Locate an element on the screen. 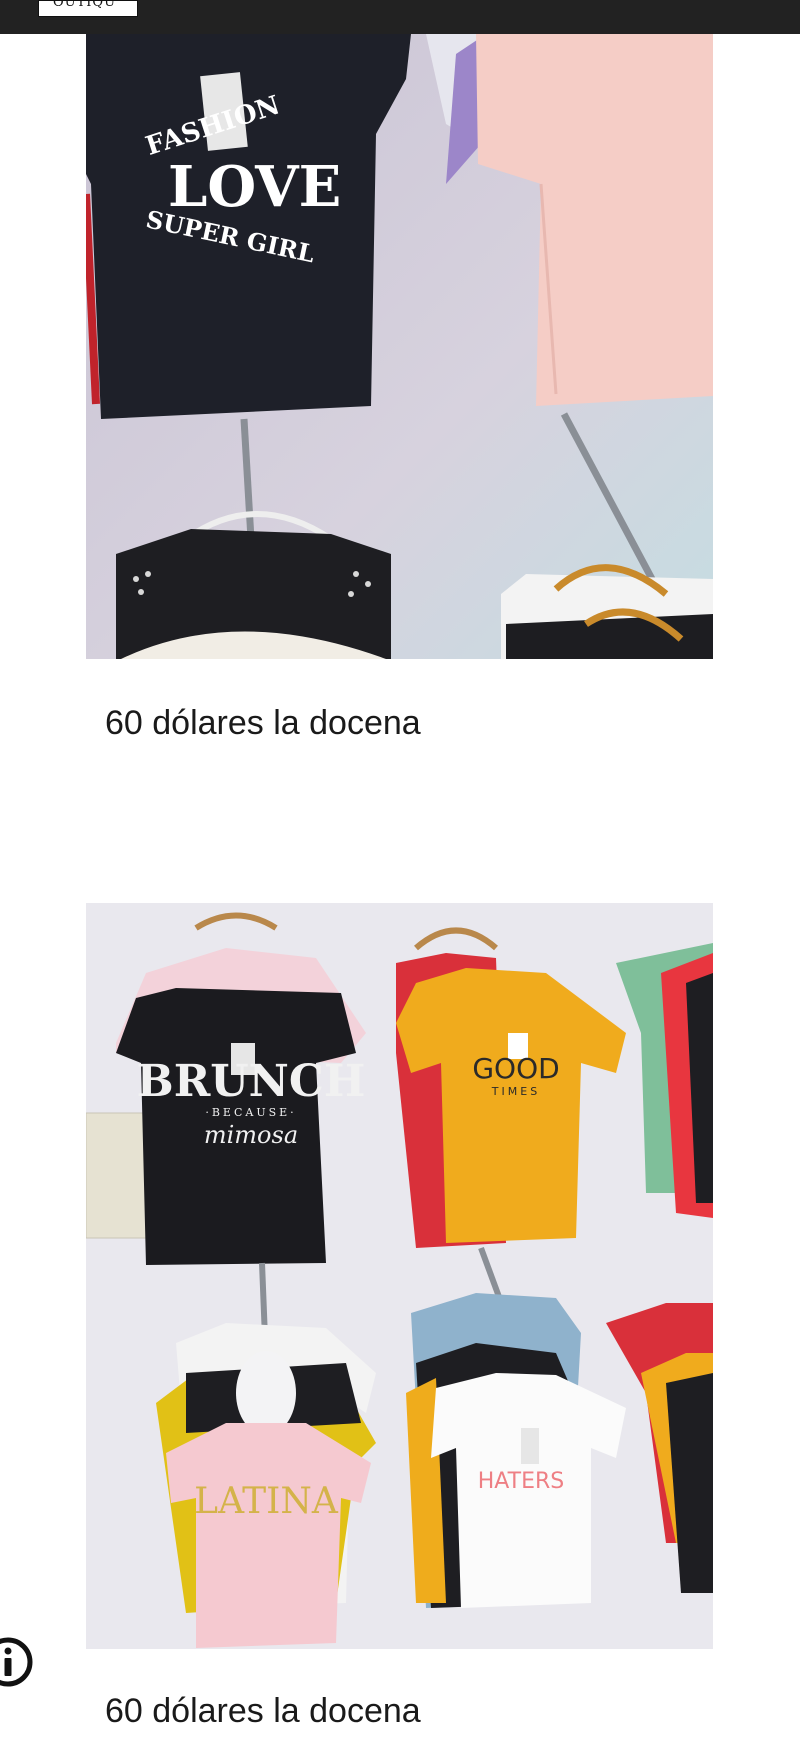 This screenshot has width=800, height=1755. header-bar: OUTIQU is located at coordinates (400, 17).